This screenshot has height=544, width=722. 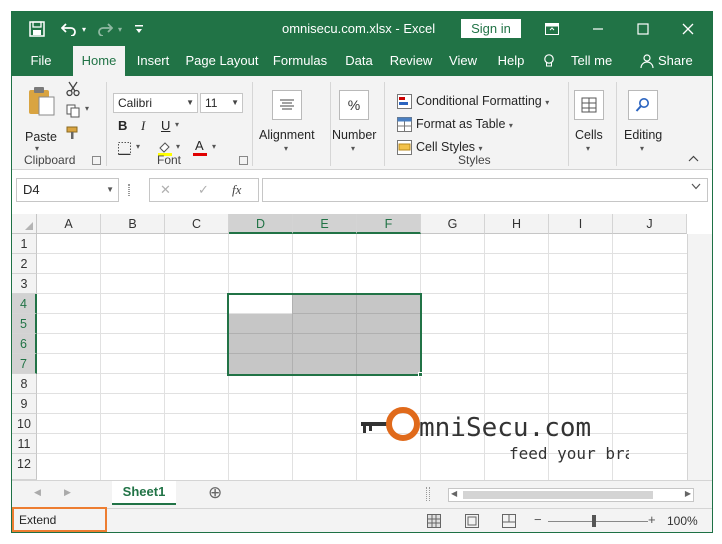 What do you see at coordinates (491, 28) in the screenshot?
I see `sign-in-button: Sign in` at bounding box center [491, 28].